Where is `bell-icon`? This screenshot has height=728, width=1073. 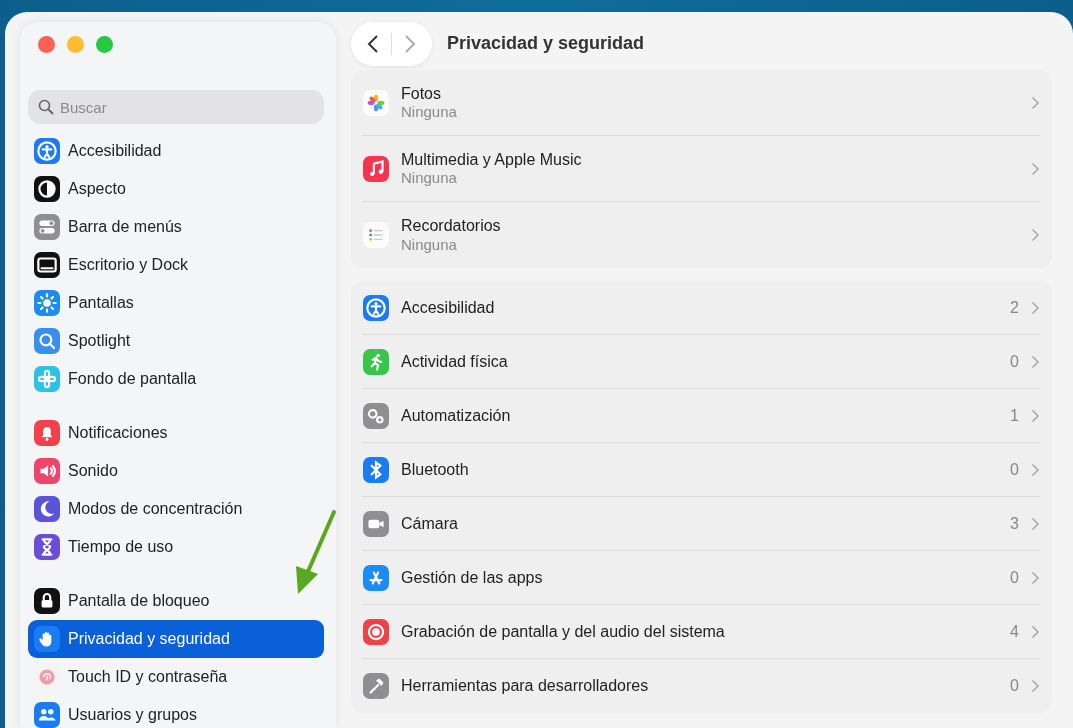 bell-icon is located at coordinates (47, 433).